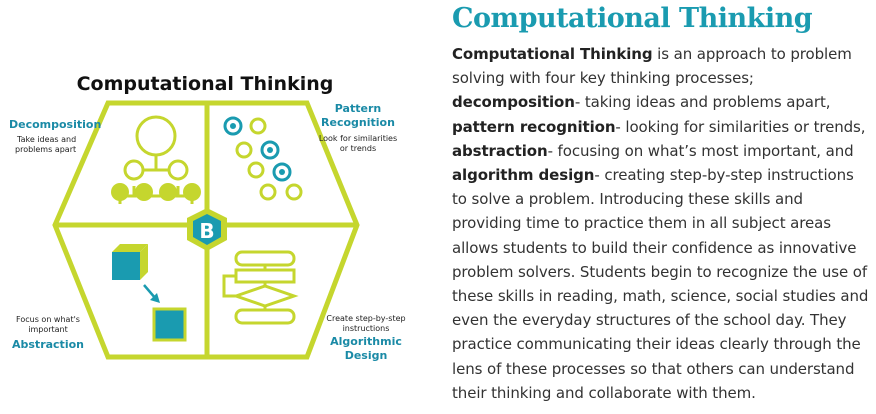  What do you see at coordinates (260, 287) in the screenshot?
I see `algorithm-flowchart-icon` at bounding box center [260, 287].